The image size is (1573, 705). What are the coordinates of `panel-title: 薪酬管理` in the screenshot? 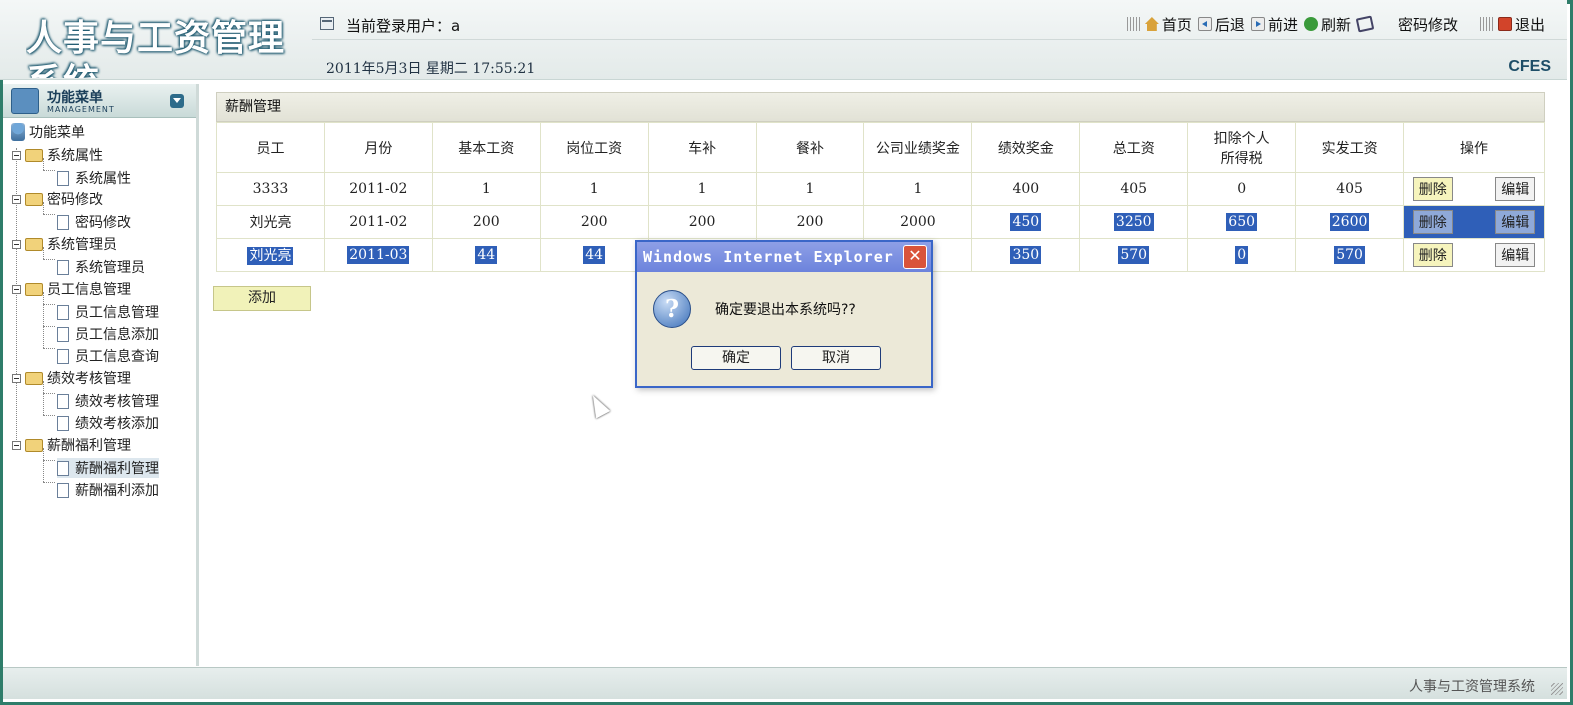 It's located at (880, 107).